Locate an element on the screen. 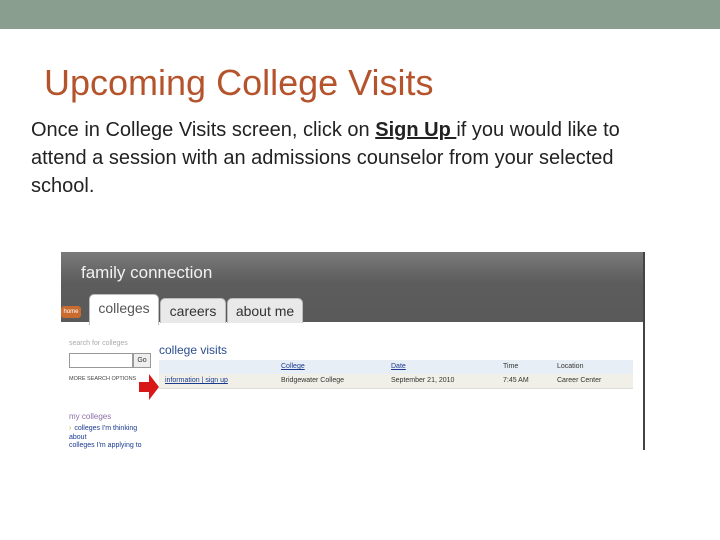 Image resolution: width=720 pixels, height=540 pixels. sidebar-item-applying-to: colleges I'm applying to is located at coordinates (105, 445).